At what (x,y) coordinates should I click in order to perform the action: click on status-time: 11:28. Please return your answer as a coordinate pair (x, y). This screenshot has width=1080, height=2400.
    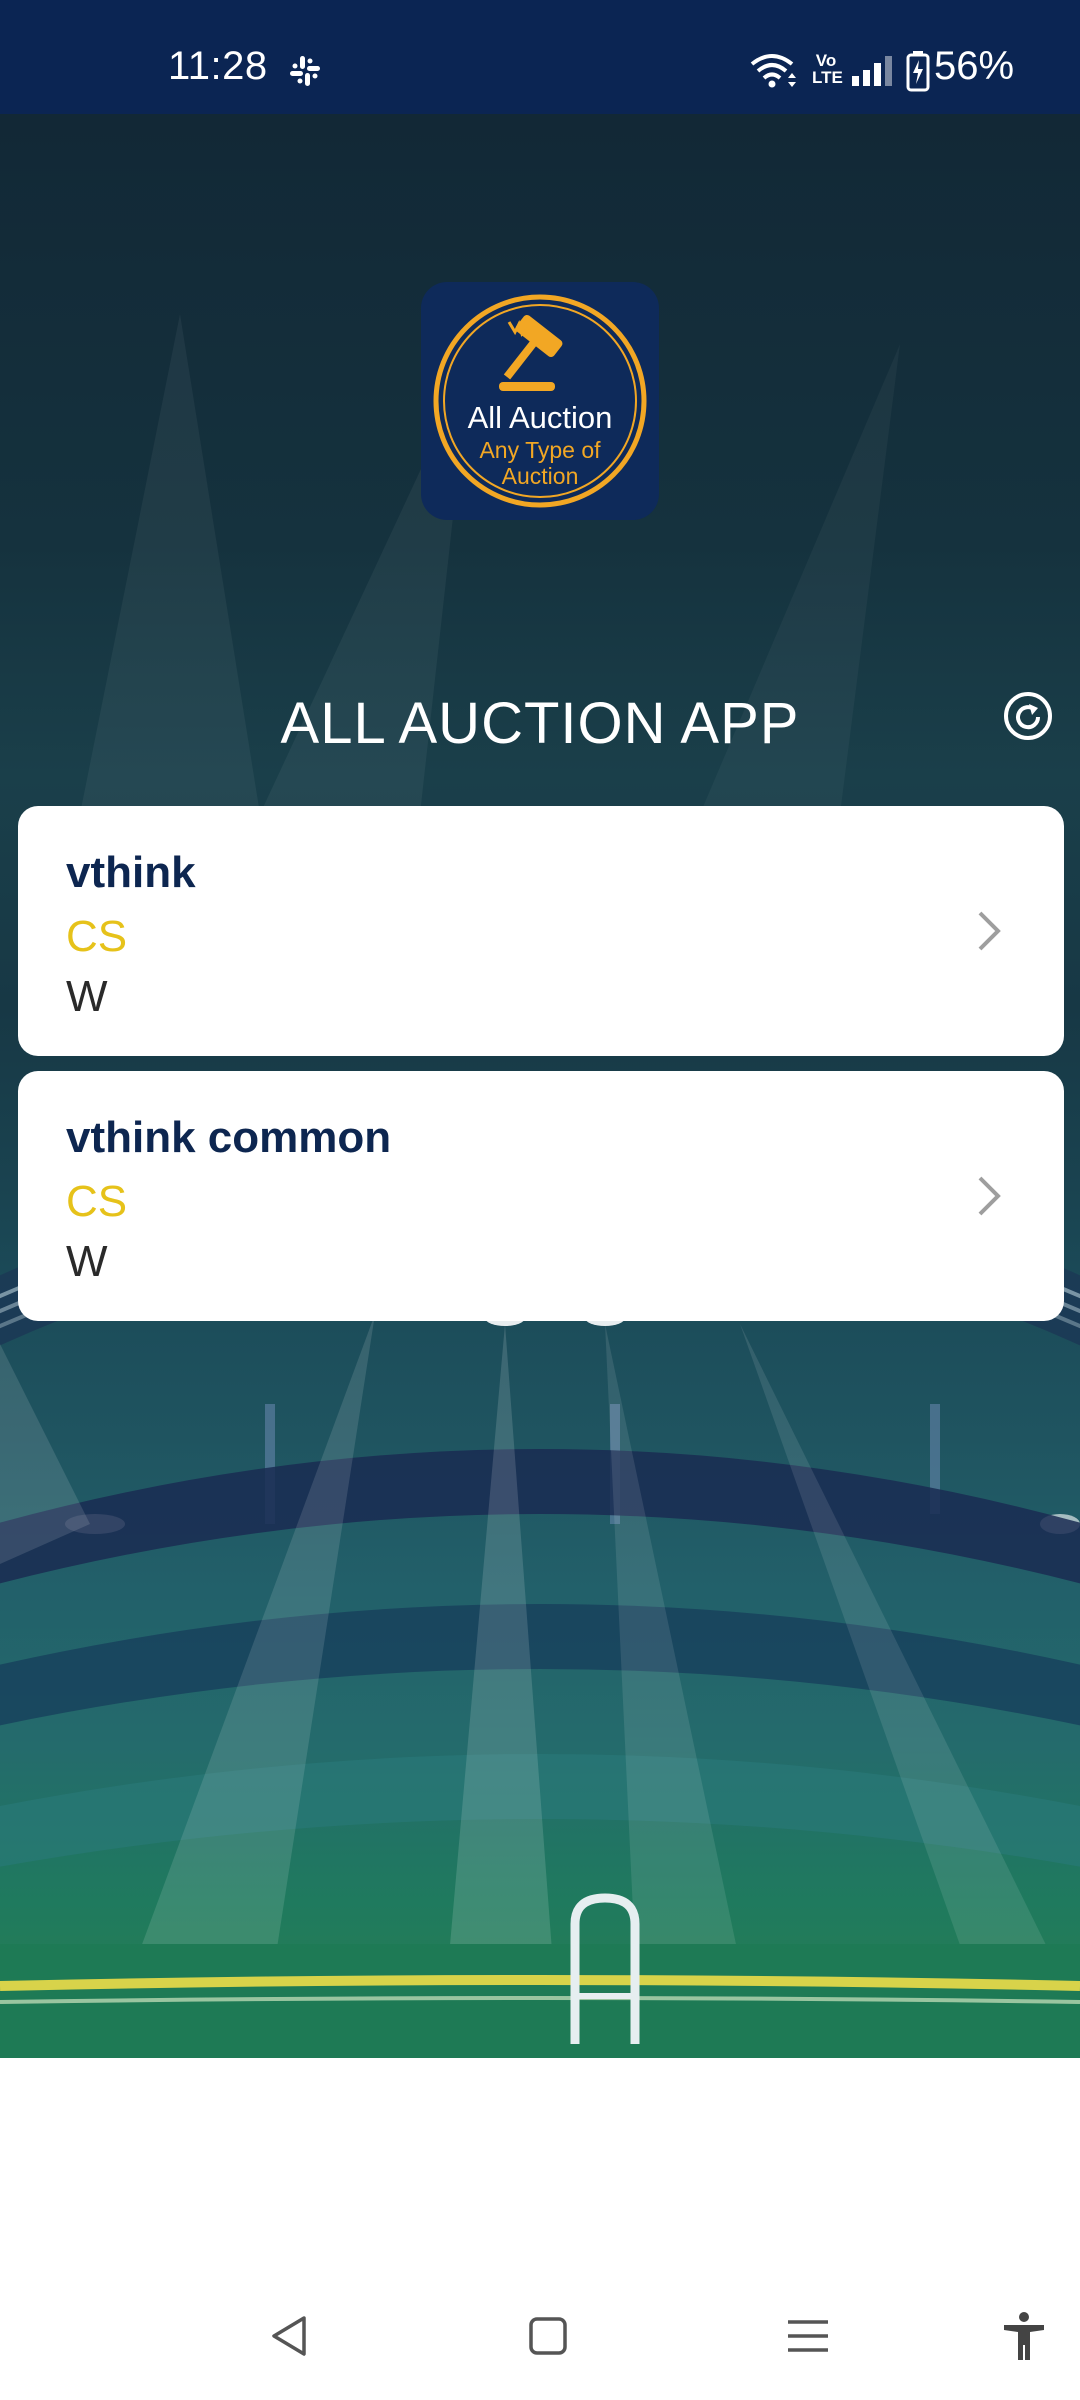
    Looking at the image, I should click on (218, 66).